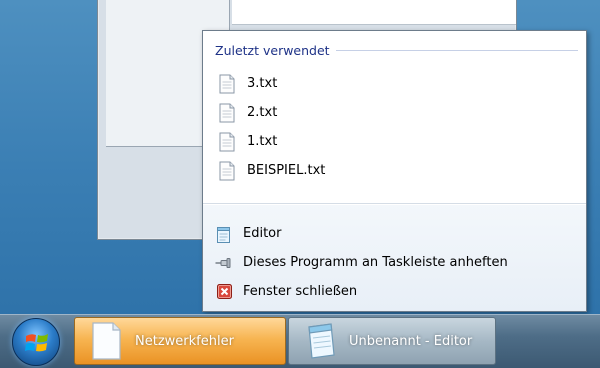  I want to click on taskbar: Netzwerkfehler Unbenannt - Editor, so click(300, 341).